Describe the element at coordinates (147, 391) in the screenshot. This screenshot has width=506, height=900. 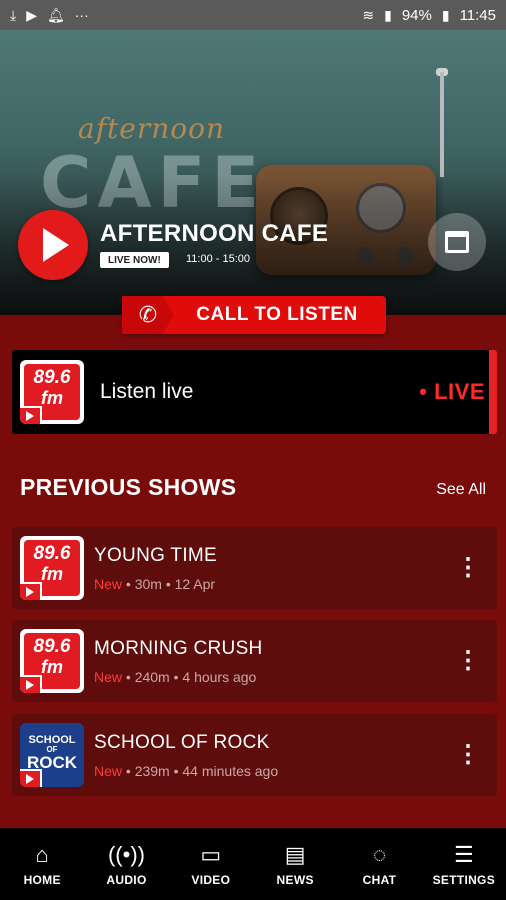
I see `listen-live-label: Listen live` at that location.